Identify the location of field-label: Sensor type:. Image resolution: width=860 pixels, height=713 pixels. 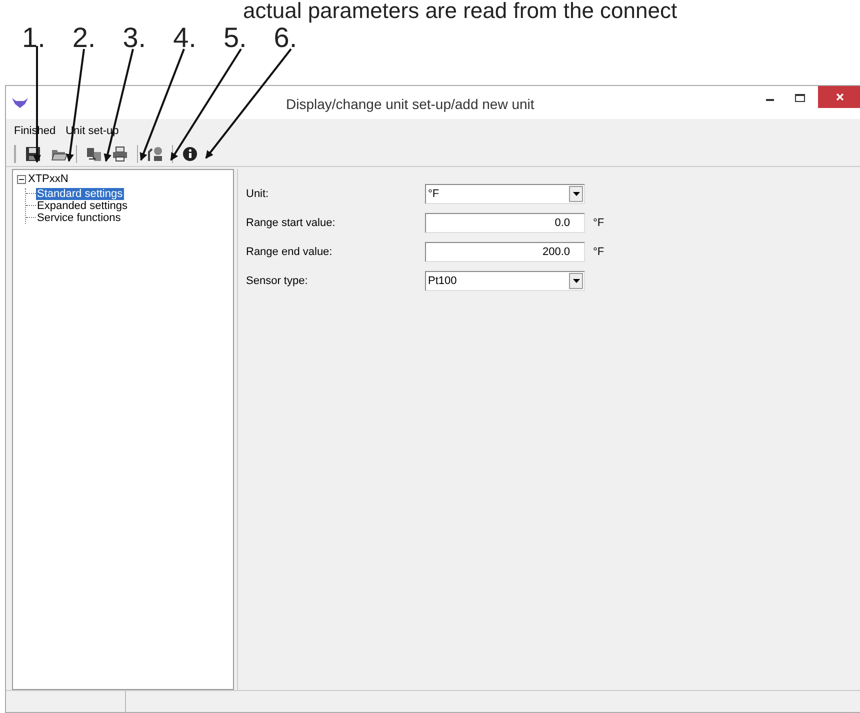
(277, 281).